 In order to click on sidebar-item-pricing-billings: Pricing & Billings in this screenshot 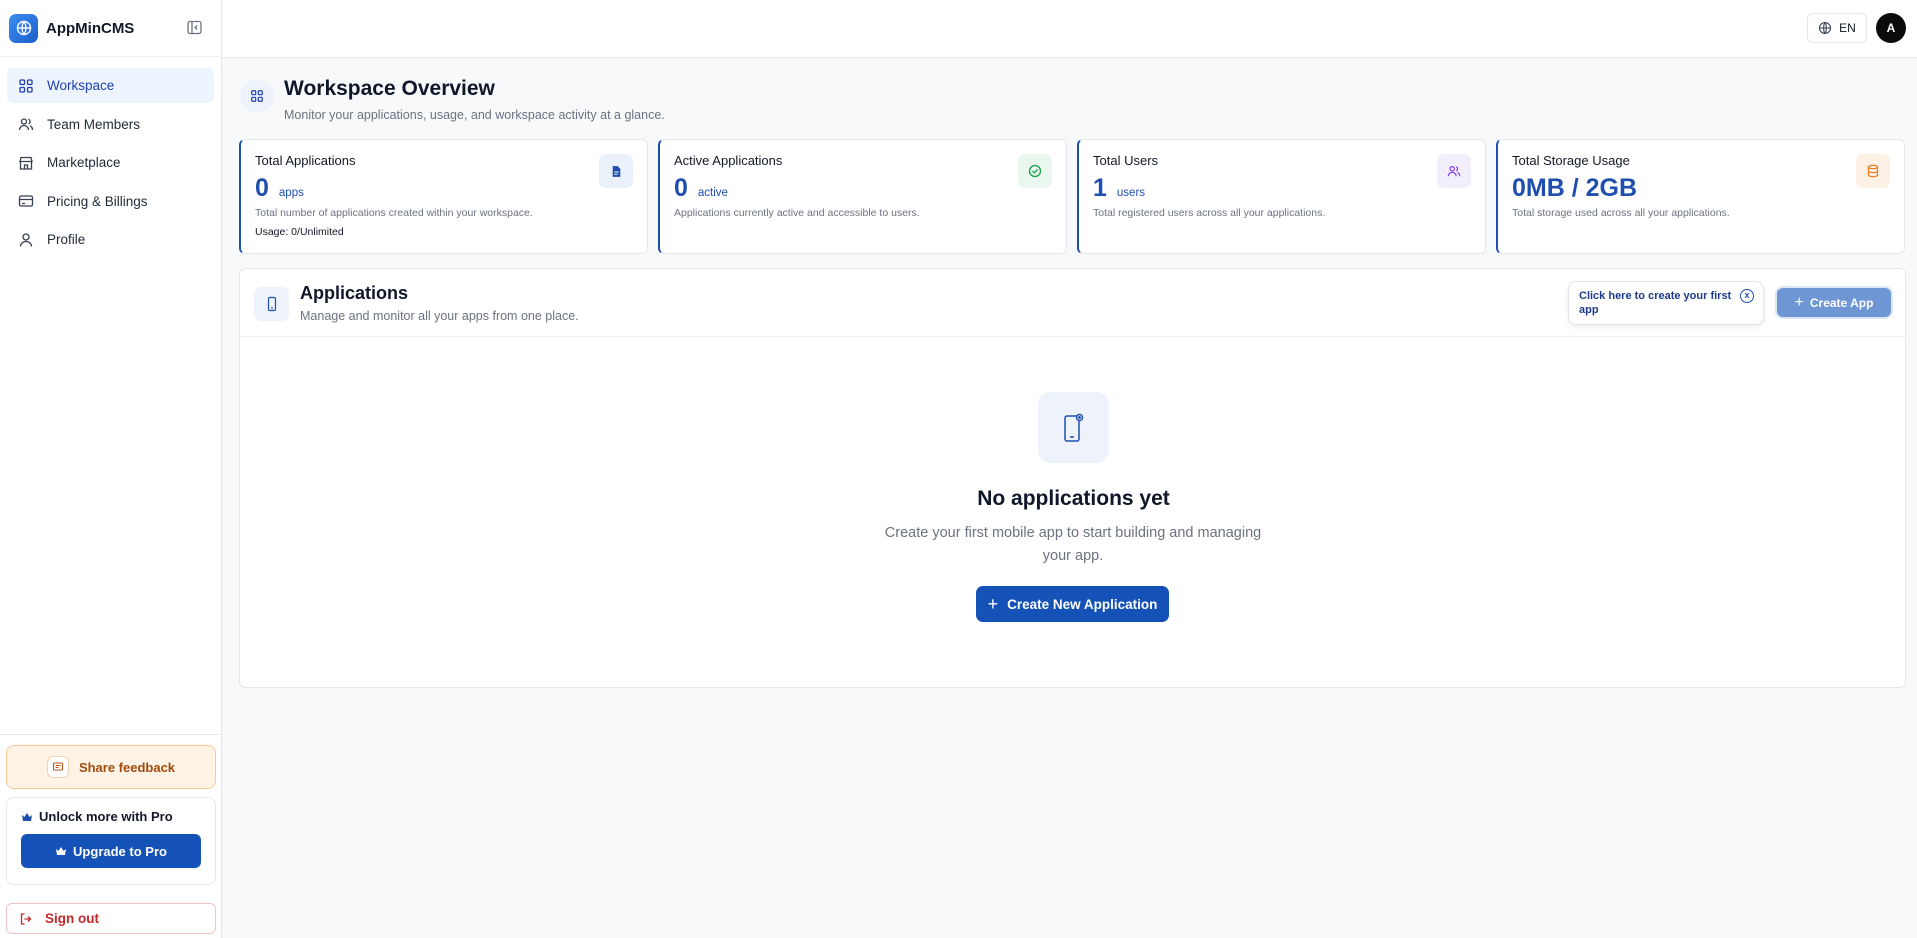, I will do `click(110, 201)`.